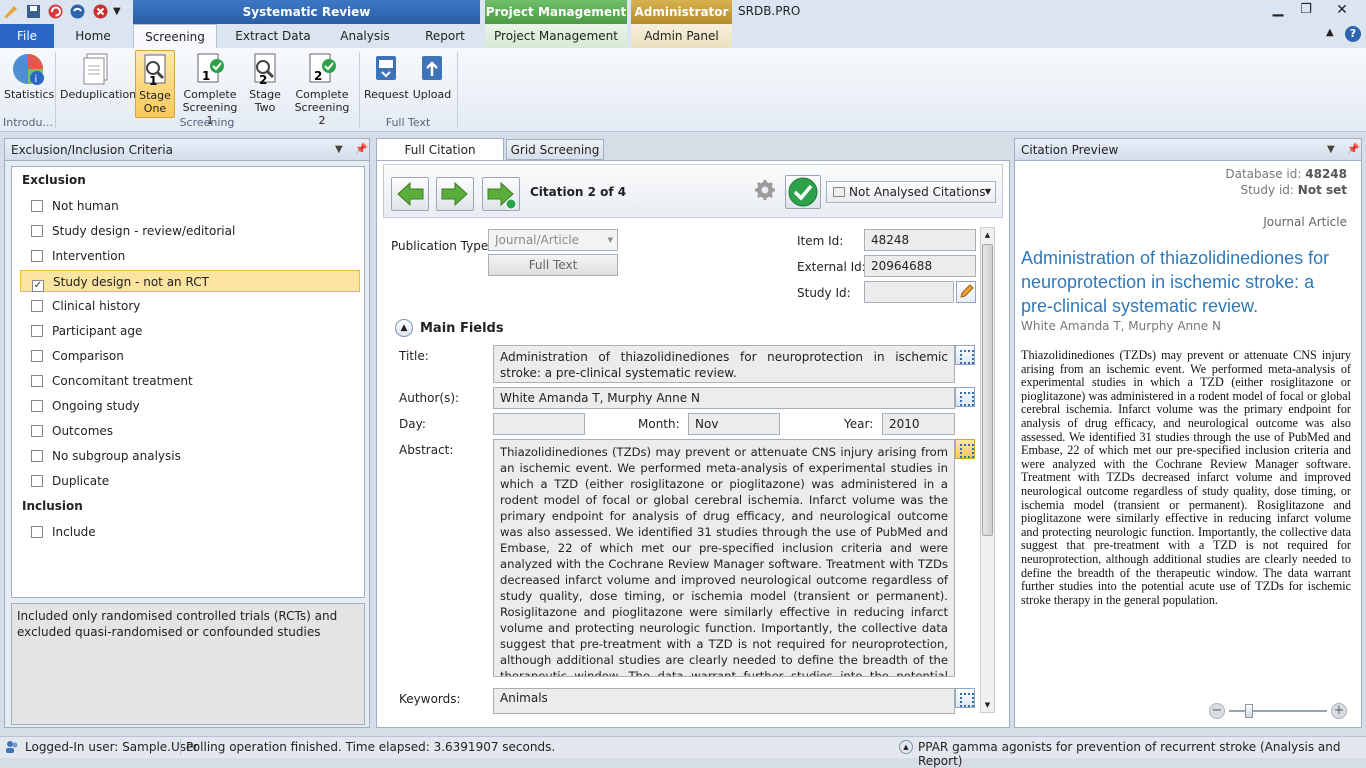  I want to click on zoom-out-icon: −, so click(1217, 711).